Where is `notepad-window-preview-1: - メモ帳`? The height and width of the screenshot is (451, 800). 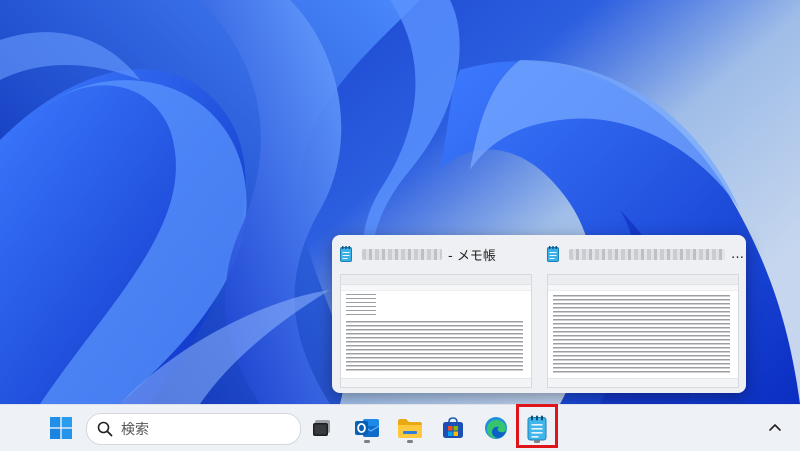 notepad-window-preview-1: - メモ帳 is located at coordinates (434, 314).